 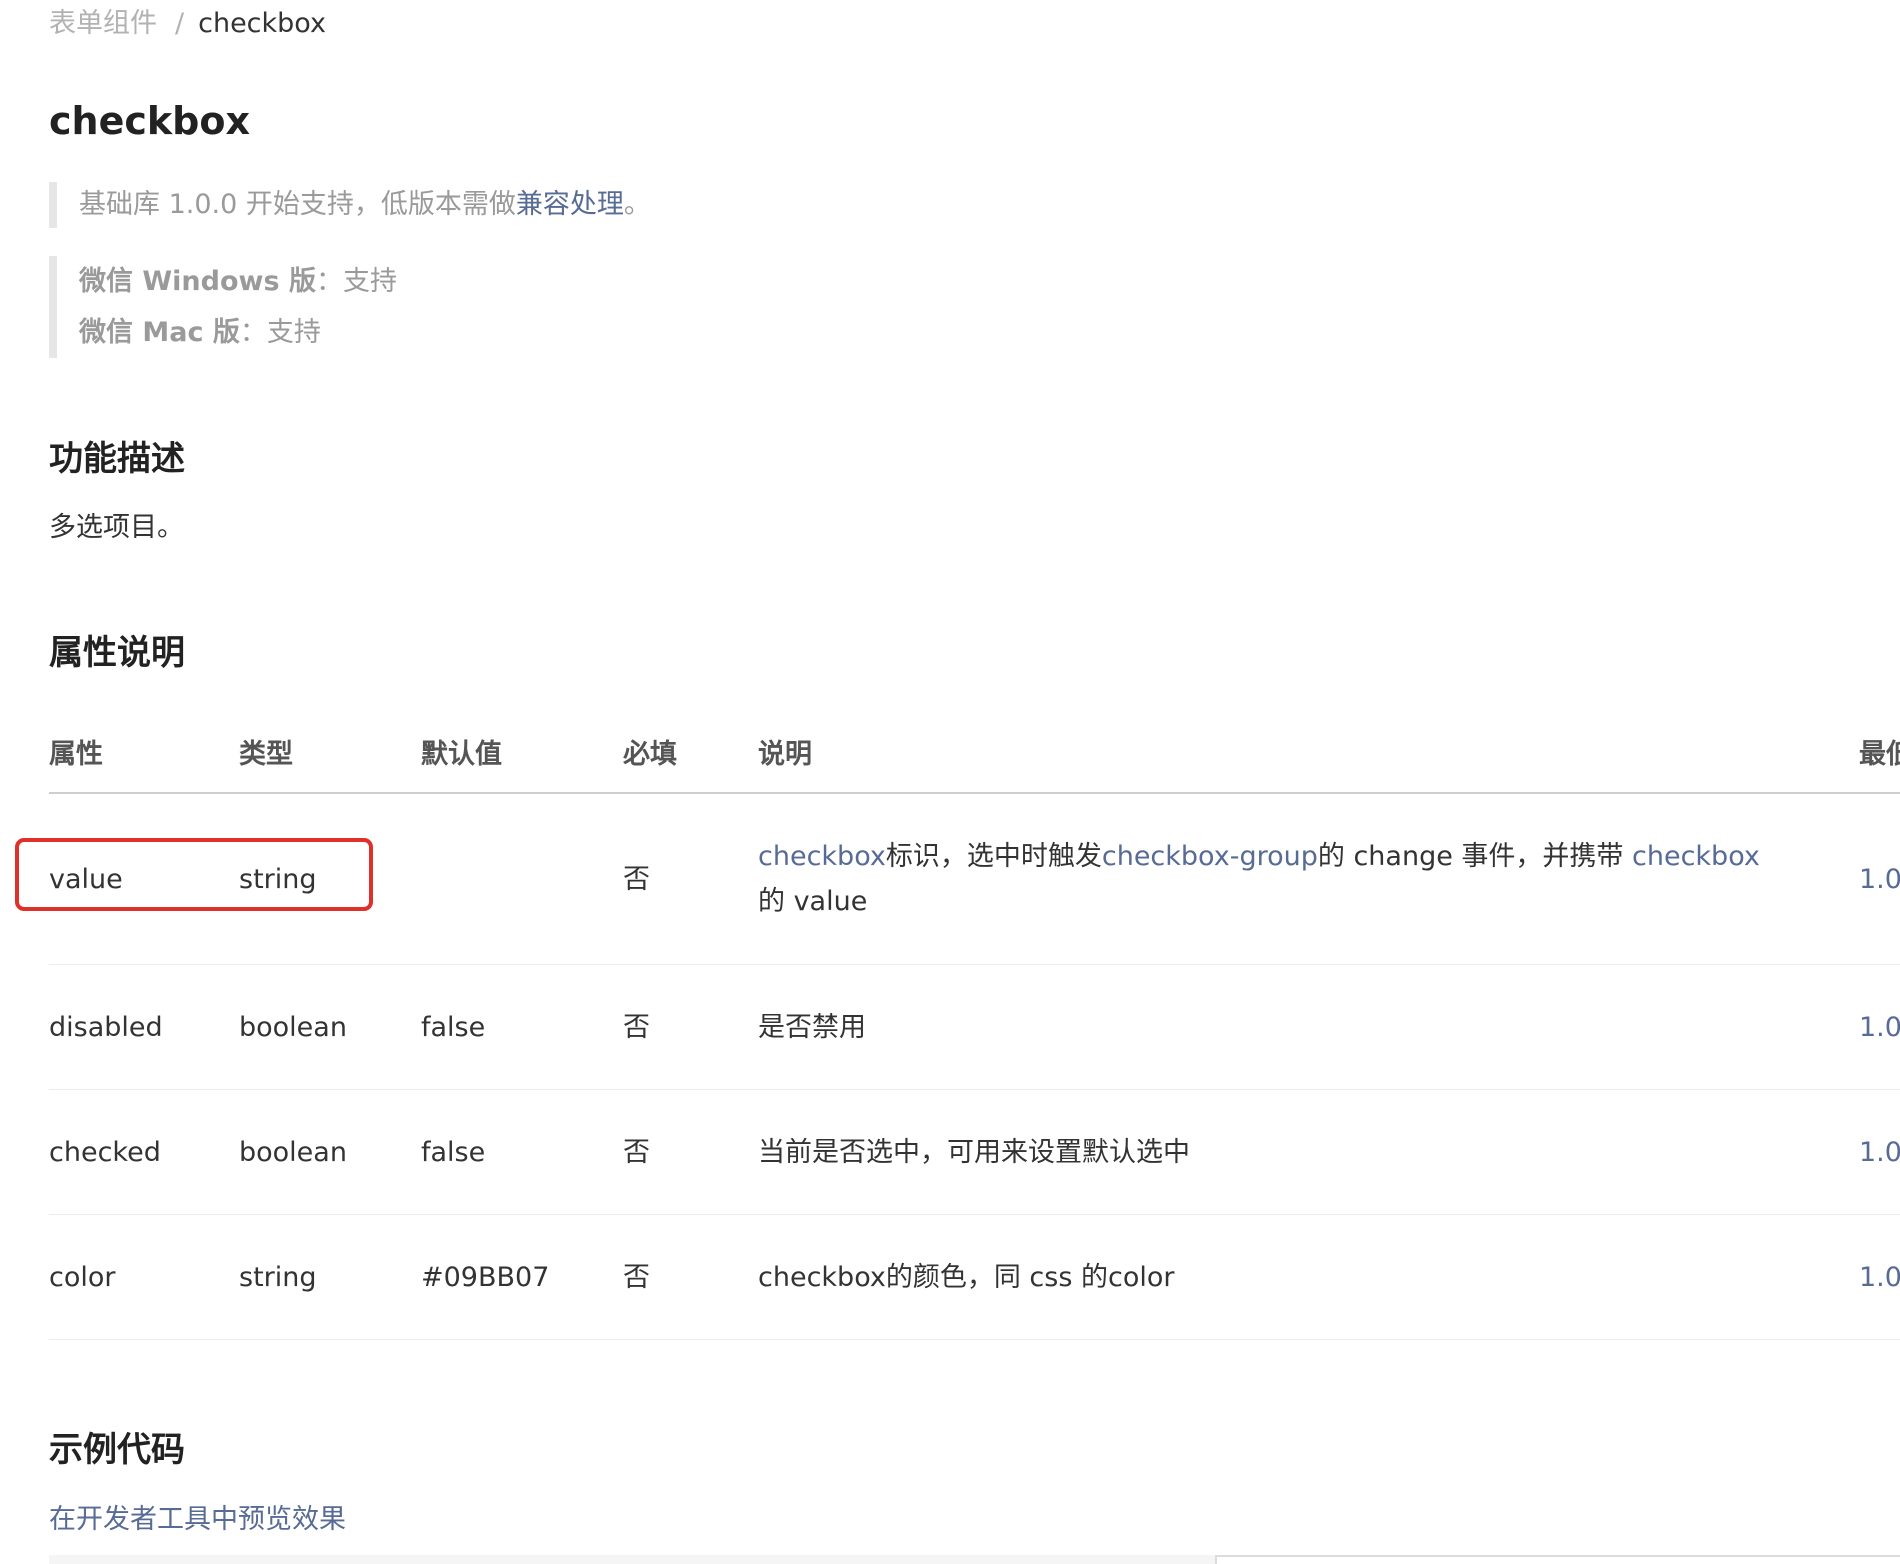 I want to click on header-desc: 说明, so click(x=1308, y=752).